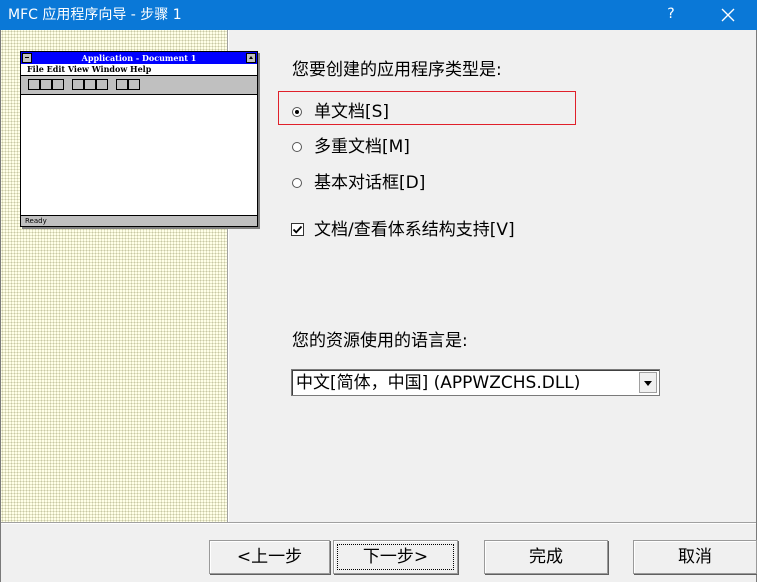 The image size is (757, 582). I want to click on title-bar: MFC 应用程序向导 - 步骤 1 ?, so click(378, 15).